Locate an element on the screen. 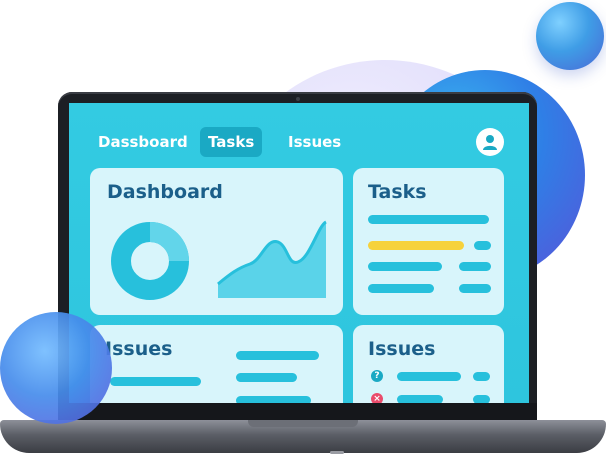  top-nav: Dassboard Tasks Issues is located at coordinates (299, 133).